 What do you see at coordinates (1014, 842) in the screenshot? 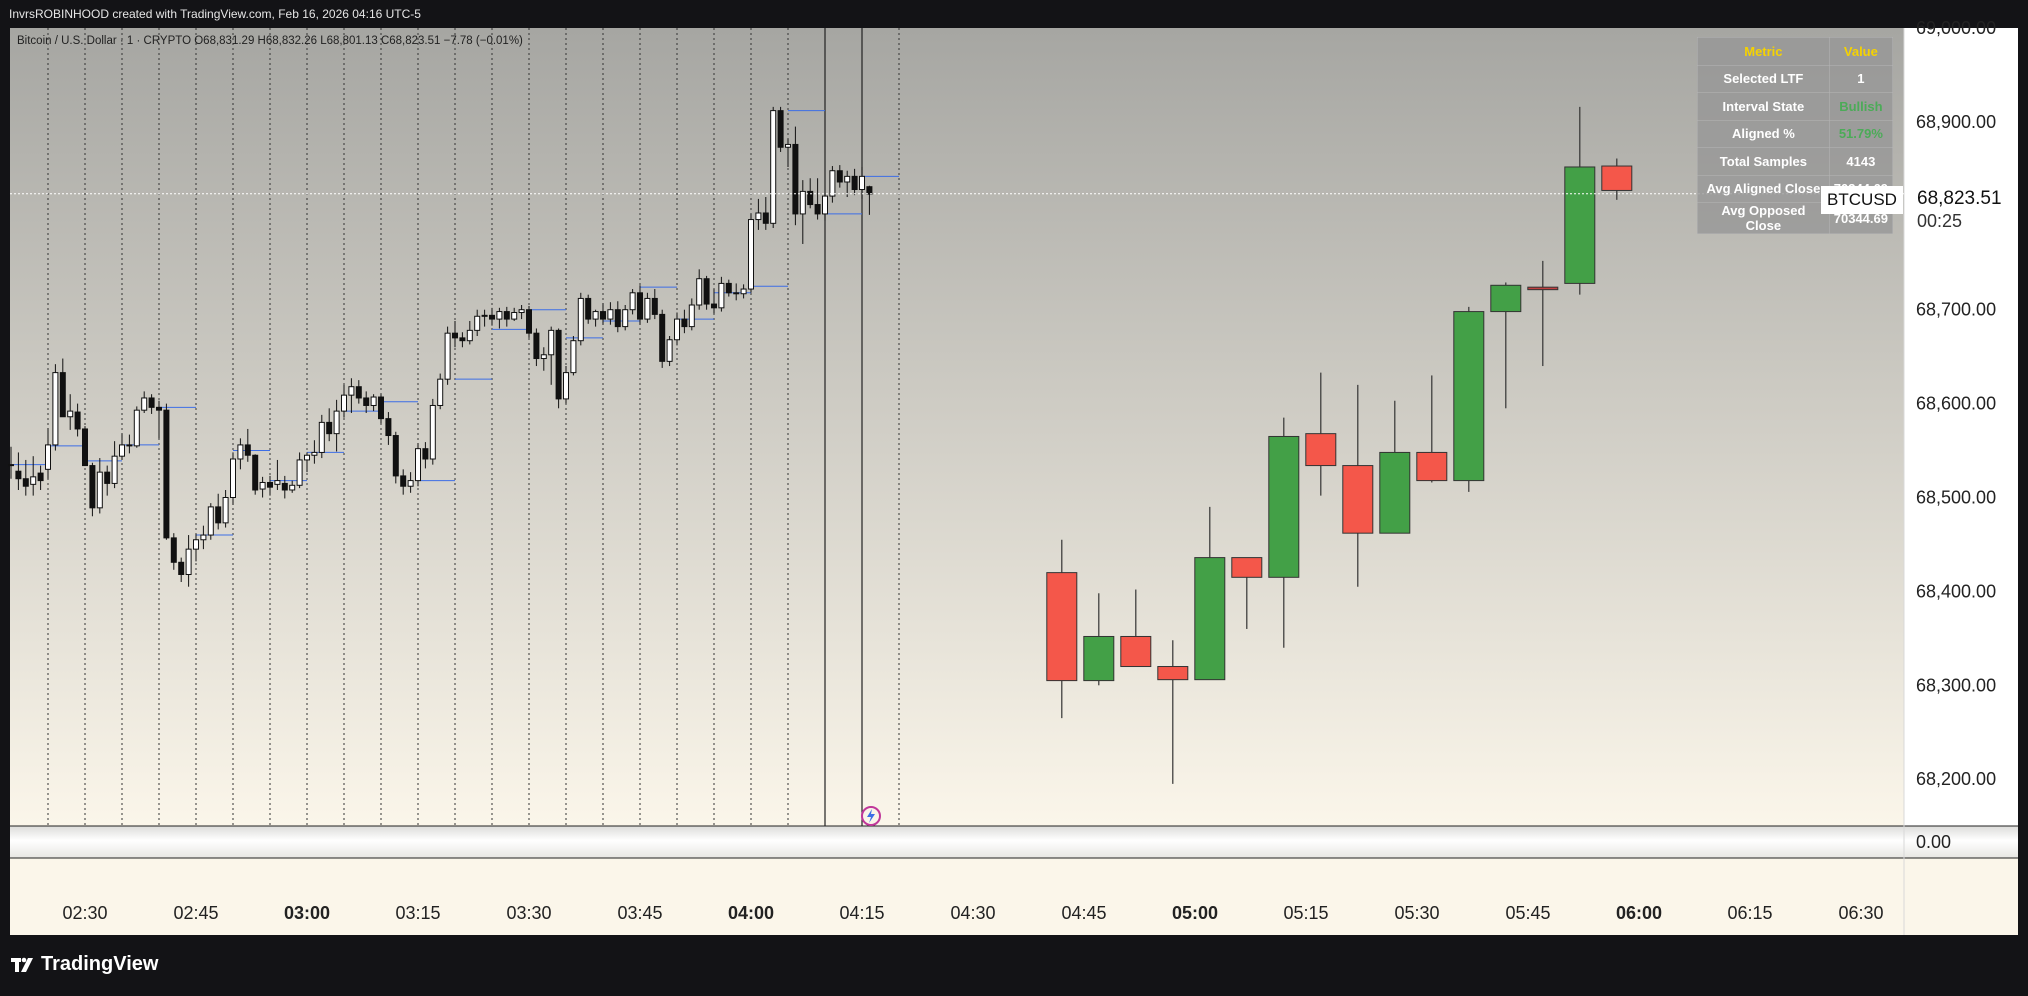
I see `indicator-pane-background` at bounding box center [1014, 842].